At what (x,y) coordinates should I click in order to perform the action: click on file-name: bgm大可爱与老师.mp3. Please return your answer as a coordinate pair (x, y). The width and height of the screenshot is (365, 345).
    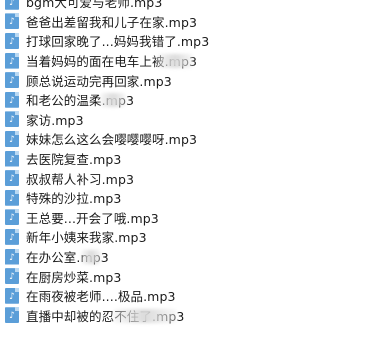
    Looking at the image, I should click on (94, 5).